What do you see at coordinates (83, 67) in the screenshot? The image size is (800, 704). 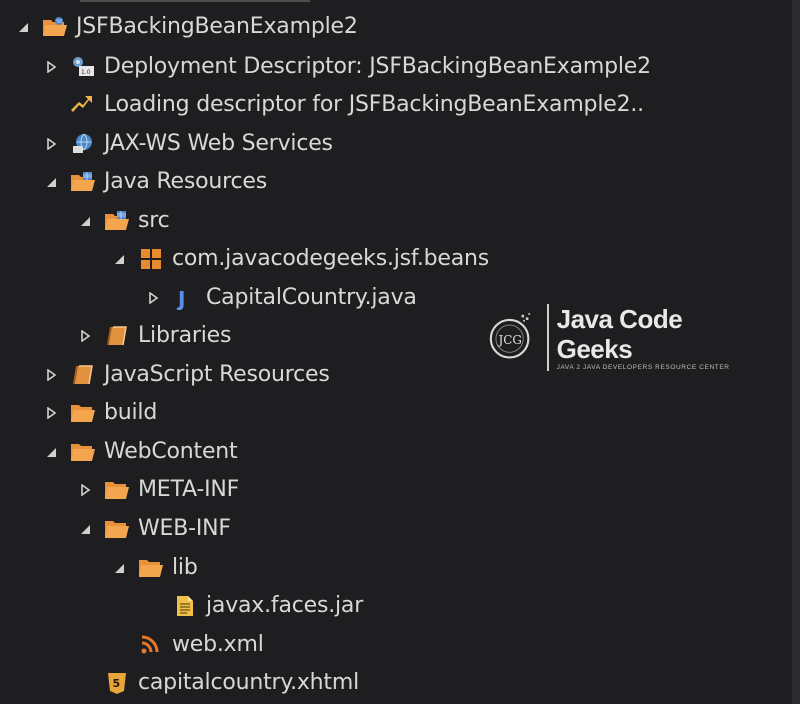 I see `deployment-descriptor-icon: 1.0` at bounding box center [83, 67].